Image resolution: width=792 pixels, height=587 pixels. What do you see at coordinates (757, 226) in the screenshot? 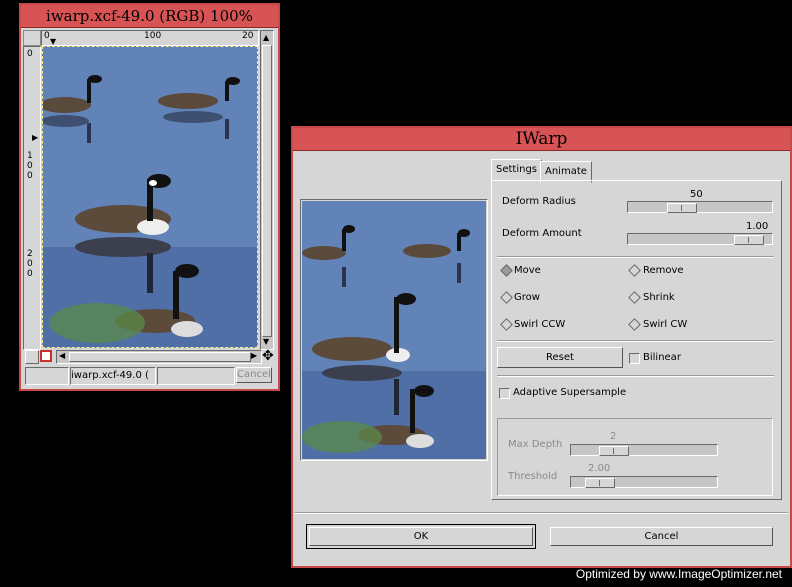
I see `deform-amount-value: 1.00` at bounding box center [757, 226].